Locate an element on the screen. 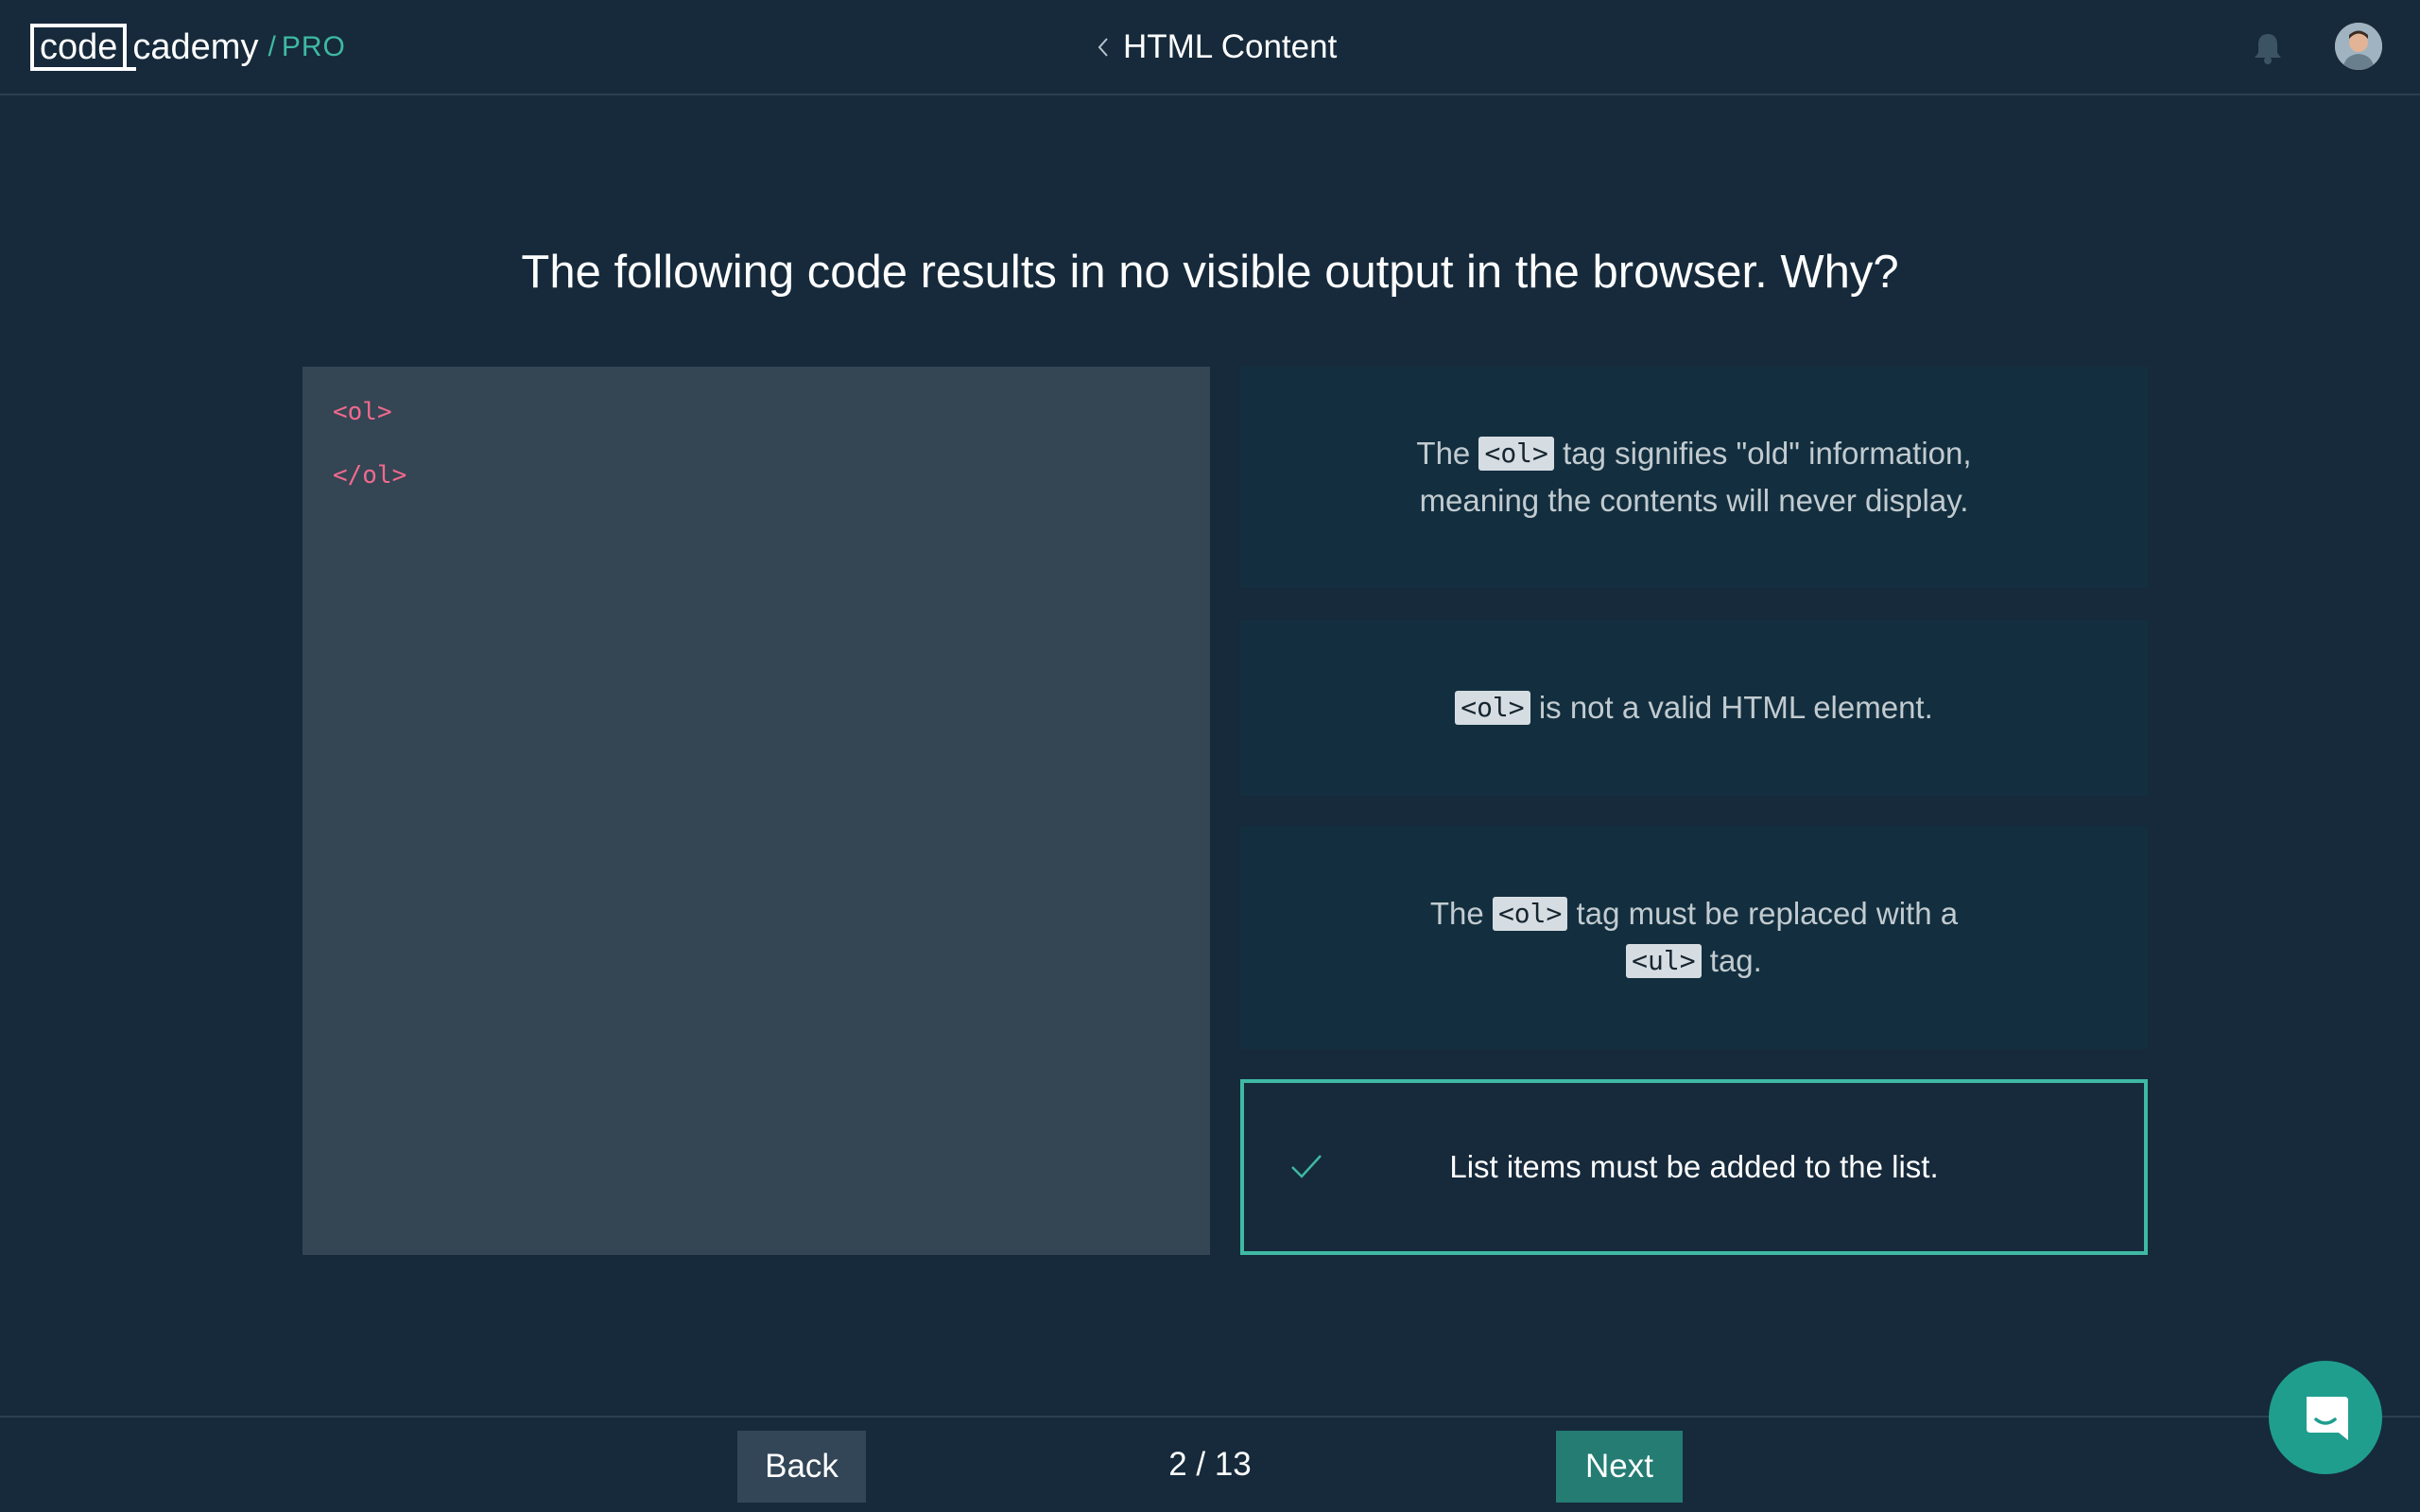  checkmark-icon is located at coordinates (1306, 1166).